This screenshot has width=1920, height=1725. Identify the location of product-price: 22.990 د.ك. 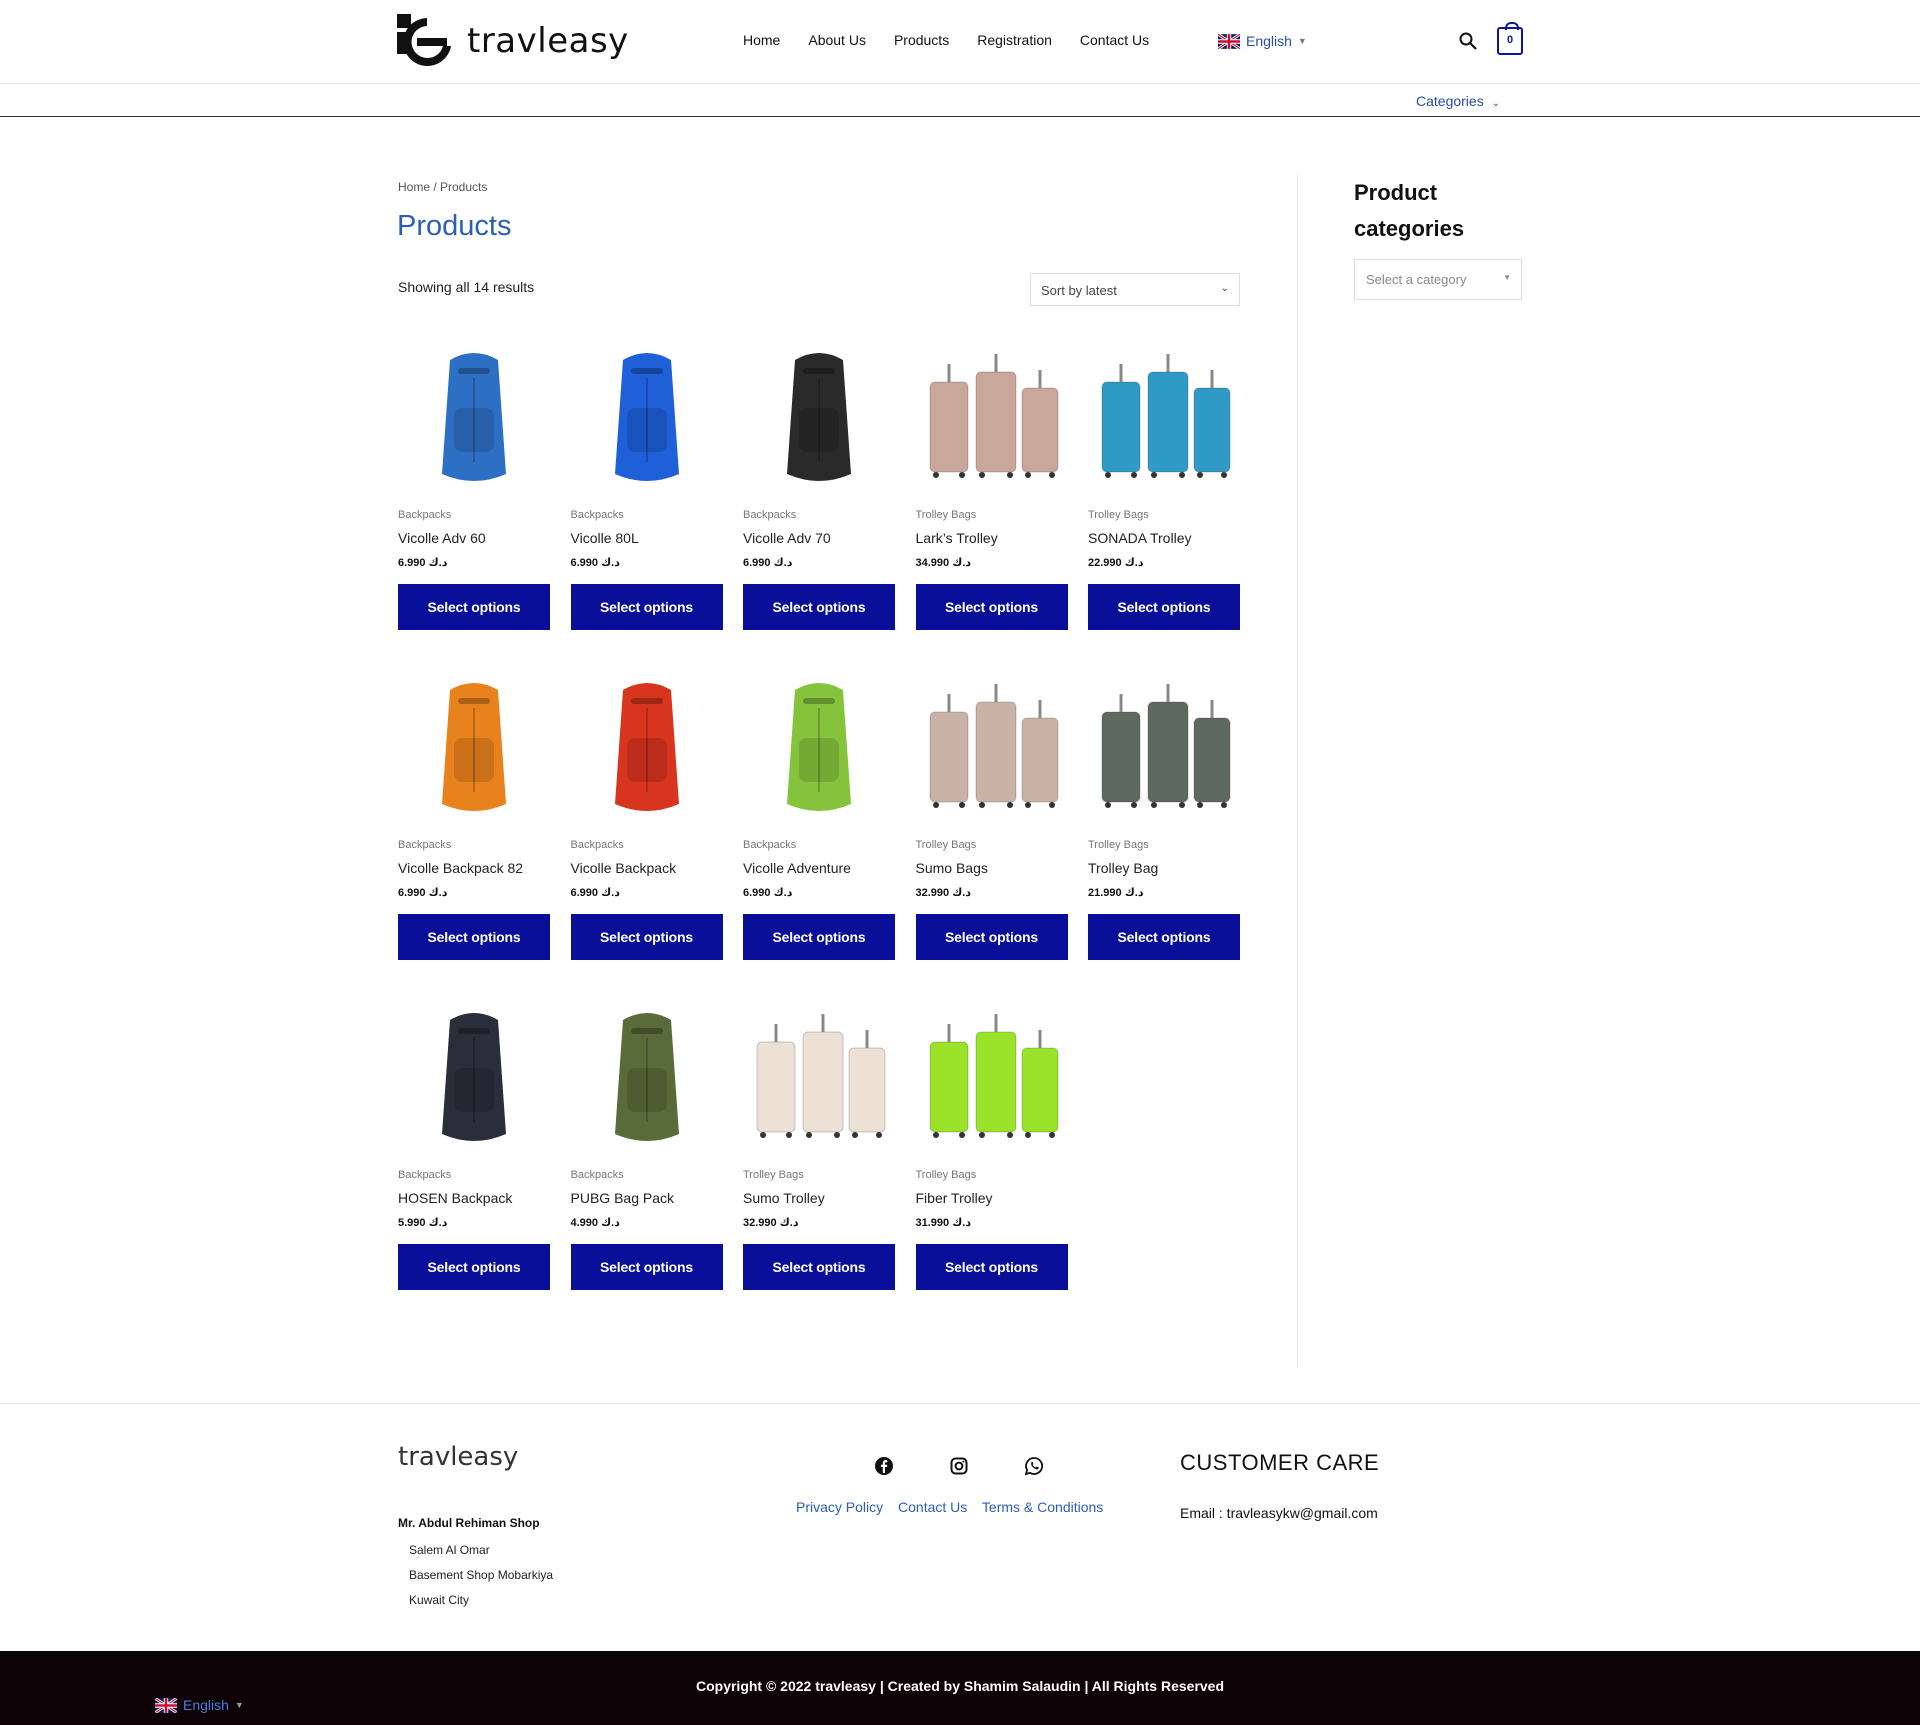
(1116, 563).